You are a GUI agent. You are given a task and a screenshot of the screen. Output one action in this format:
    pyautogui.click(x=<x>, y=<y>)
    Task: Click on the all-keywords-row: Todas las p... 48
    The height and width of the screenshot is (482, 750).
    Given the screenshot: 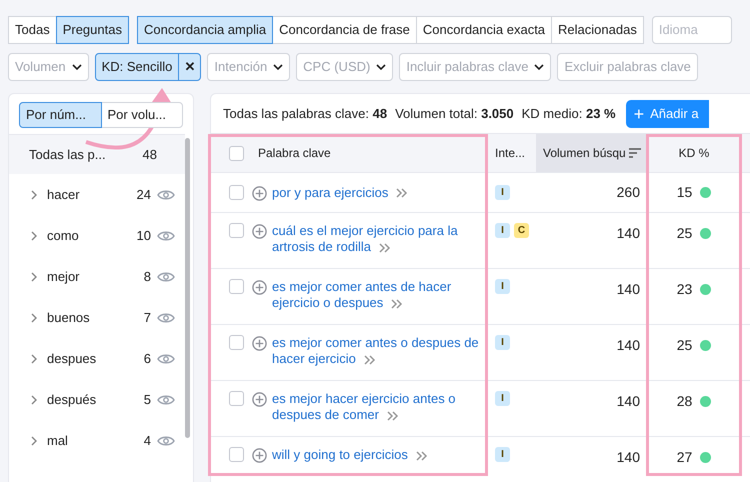 What is the action you would take?
    pyautogui.click(x=97, y=154)
    